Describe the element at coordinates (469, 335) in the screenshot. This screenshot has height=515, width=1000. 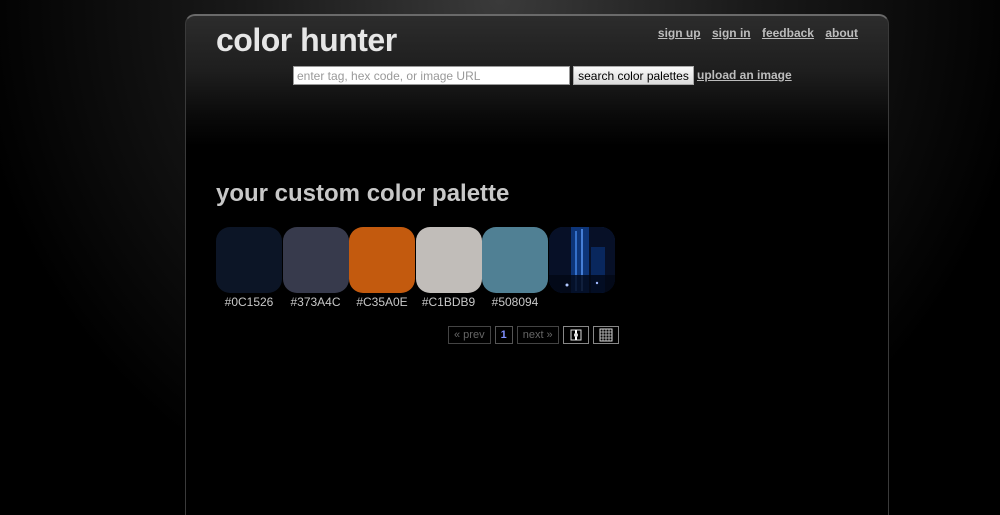
I see `prev-page-button: « prev` at that location.